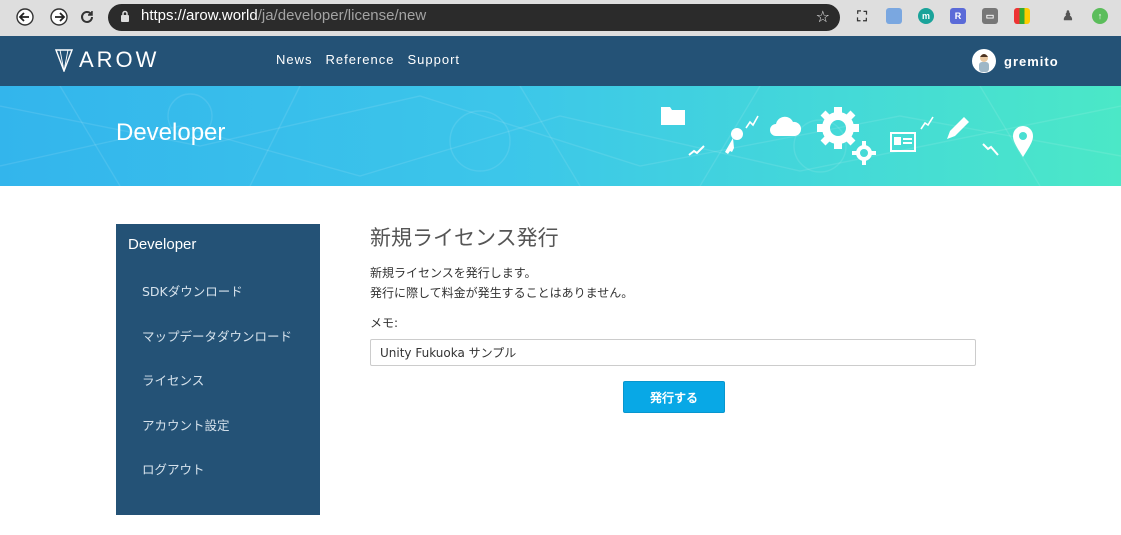 The width and height of the screenshot is (1121, 535). Describe the element at coordinates (734, 141) in the screenshot. I see `key-icon` at that location.